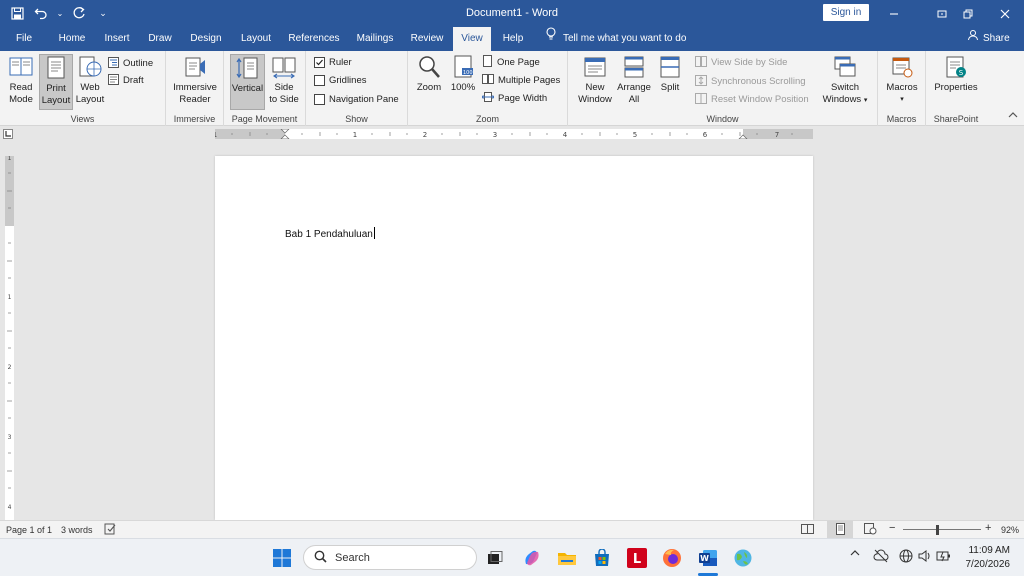 Image resolution: width=1024 pixels, height=576 pixels. Describe the element at coordinates (472, 39) in the screenshot. I see `tab-view: View` at that location.